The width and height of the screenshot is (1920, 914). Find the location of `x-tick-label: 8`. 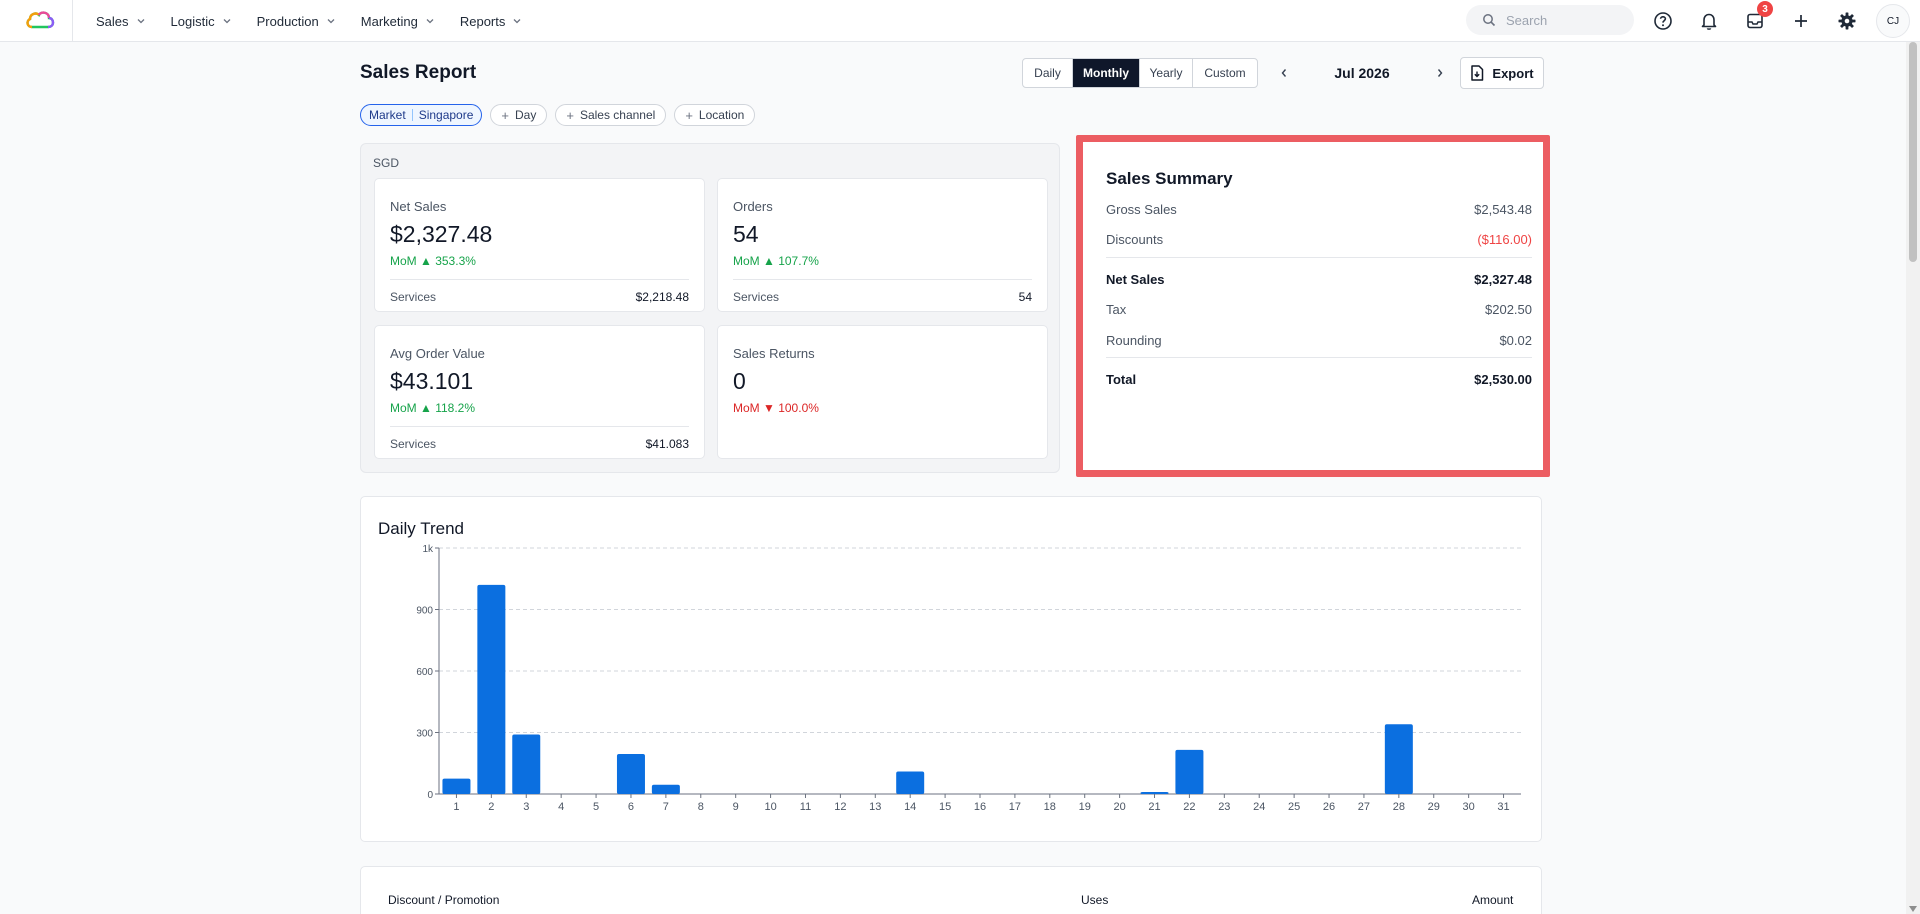

x-tick-label: 8 is located at coordinates (701, 807).